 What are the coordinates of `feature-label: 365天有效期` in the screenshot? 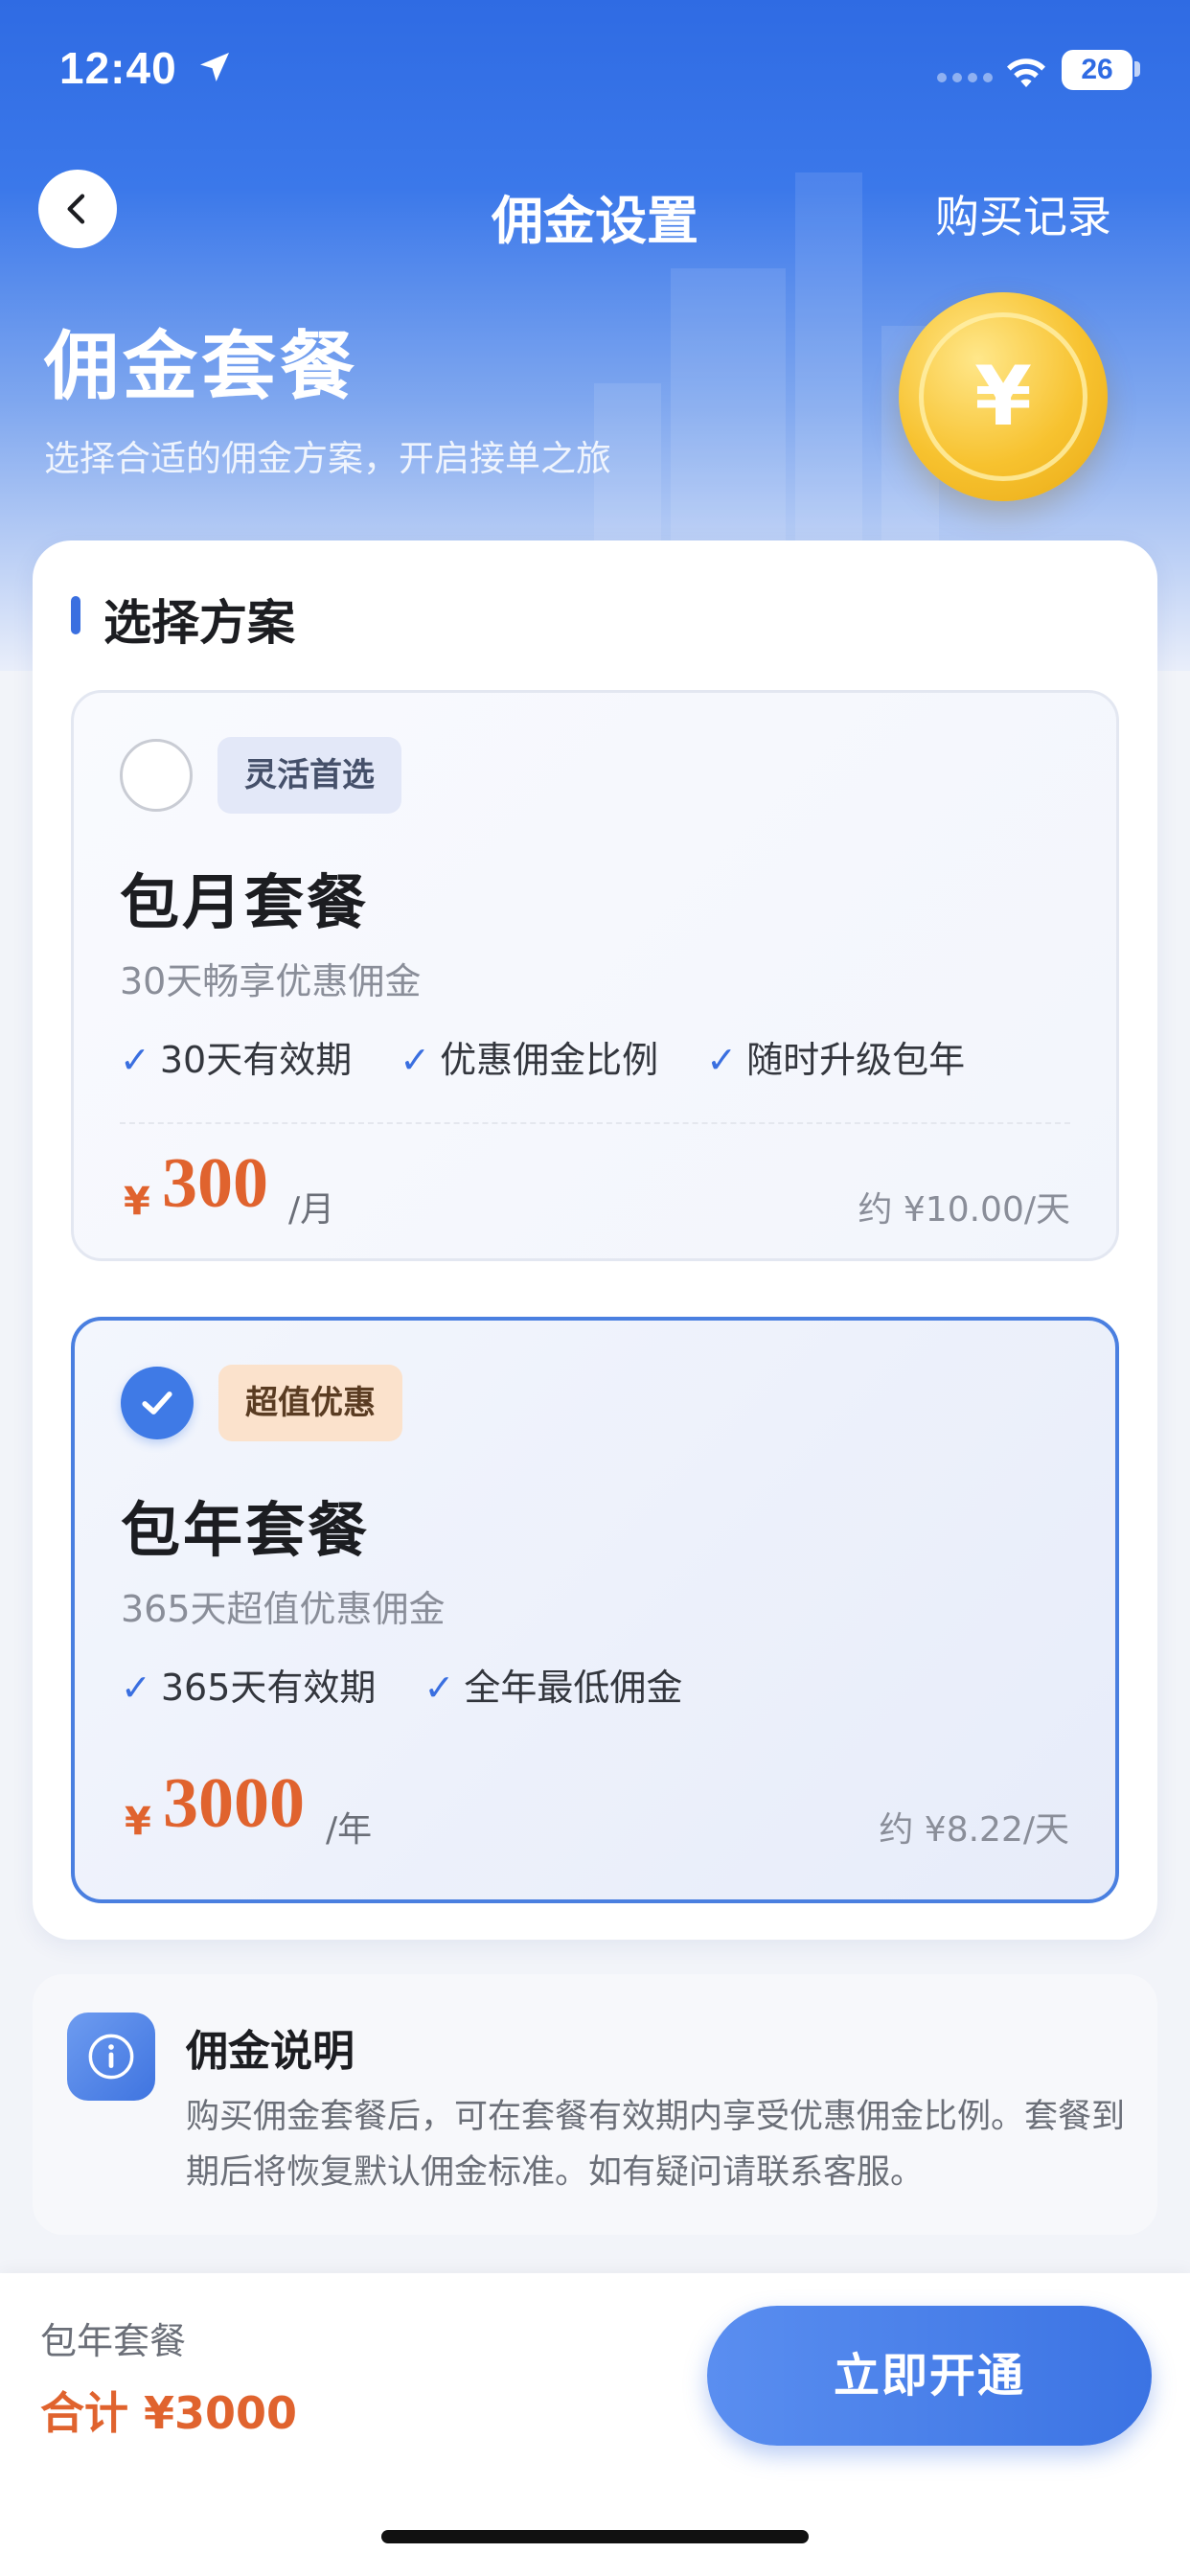 It's located at (269, 1688).